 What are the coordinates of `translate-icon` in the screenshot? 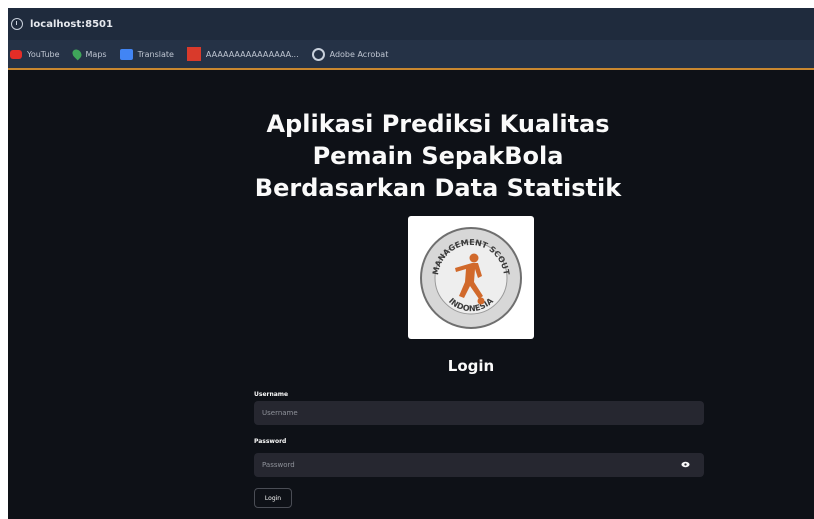 It's located at (126, 54).